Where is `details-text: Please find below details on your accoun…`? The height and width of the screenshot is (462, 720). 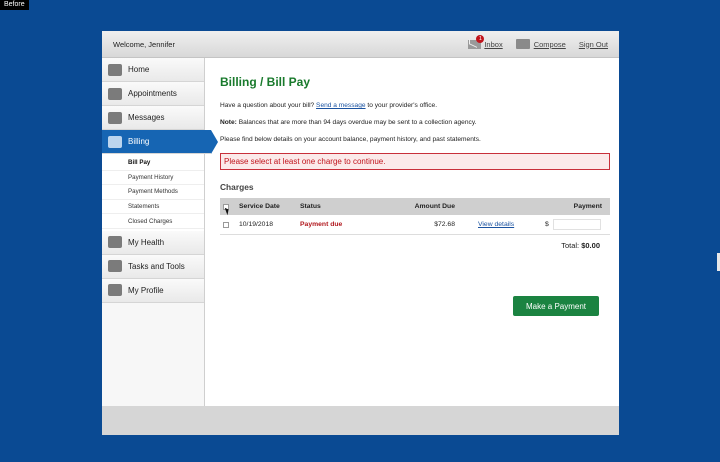
details-text: Please find below details on your accoun… is located at coordinates (350, 139).